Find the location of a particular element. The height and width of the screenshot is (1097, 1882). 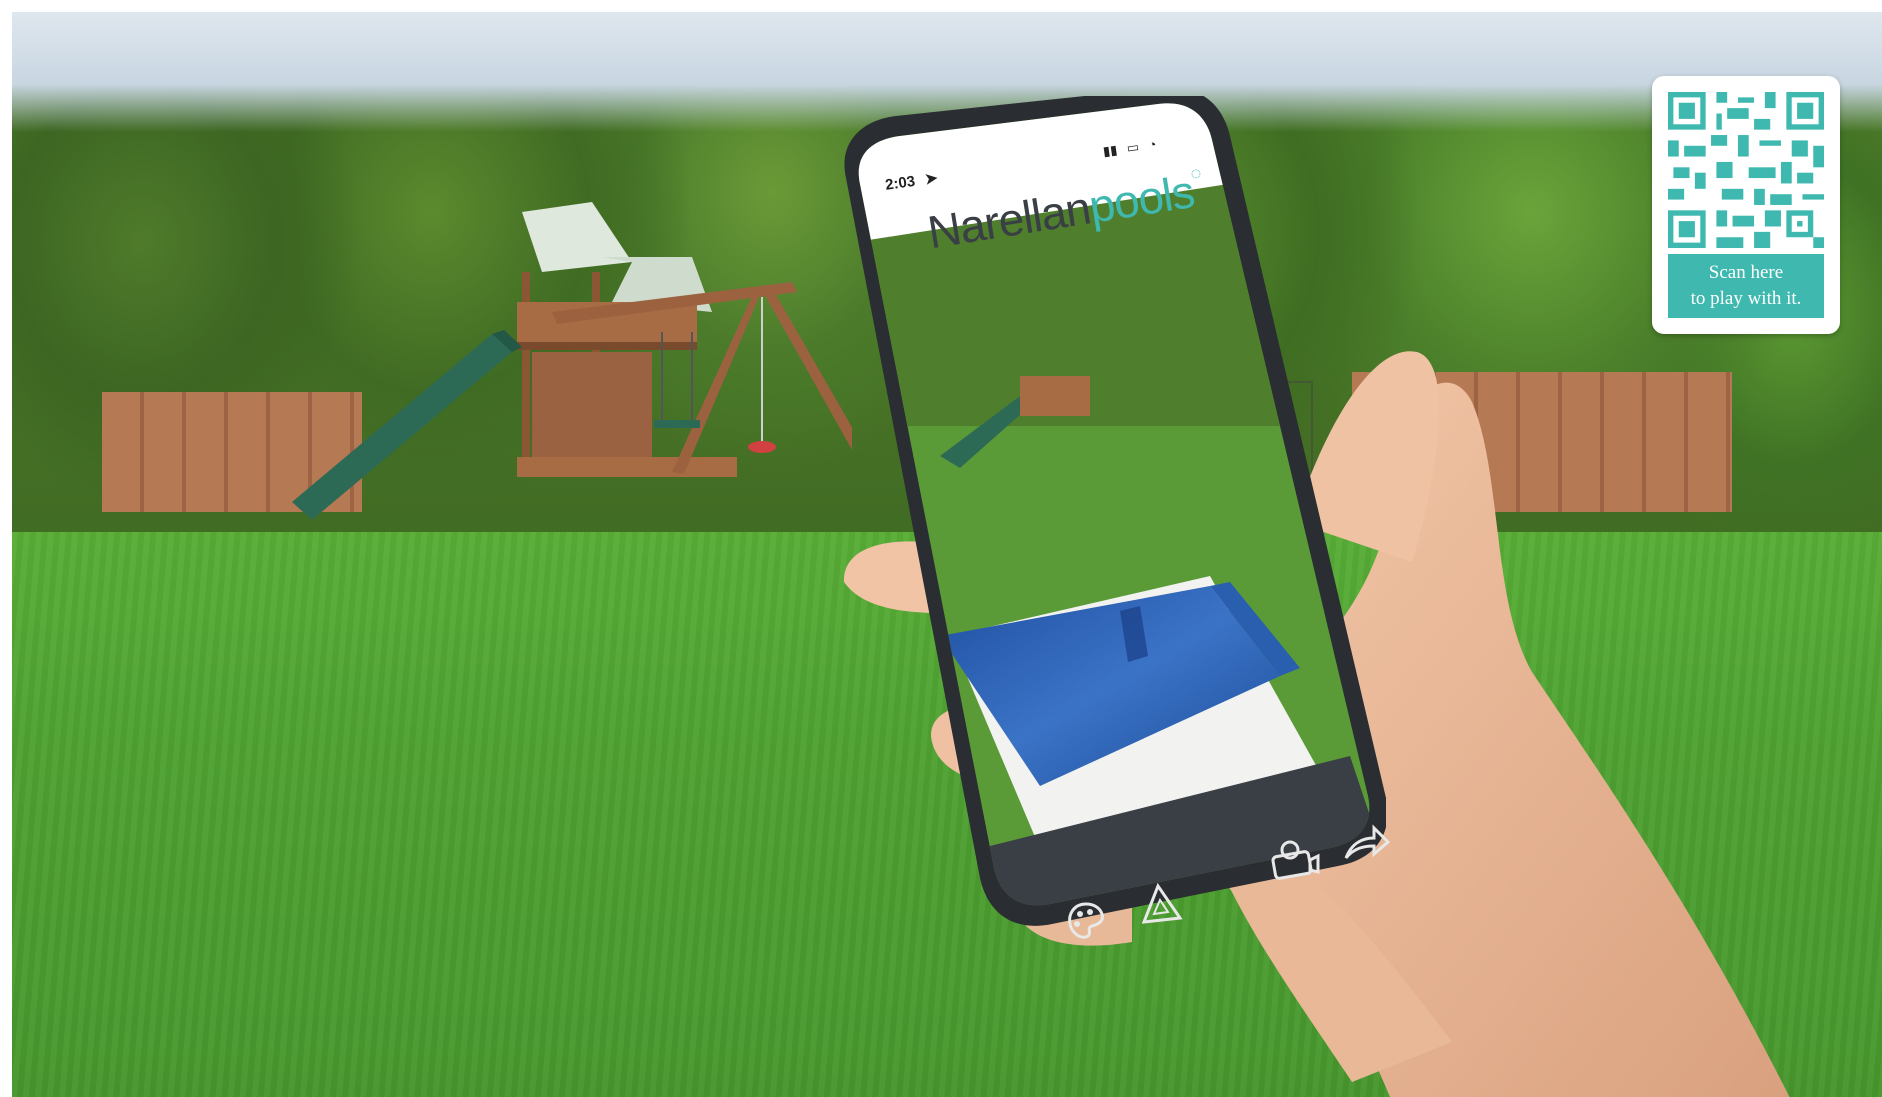

qr-label-line2: to play with it. is located at coordinates (1746, 298).